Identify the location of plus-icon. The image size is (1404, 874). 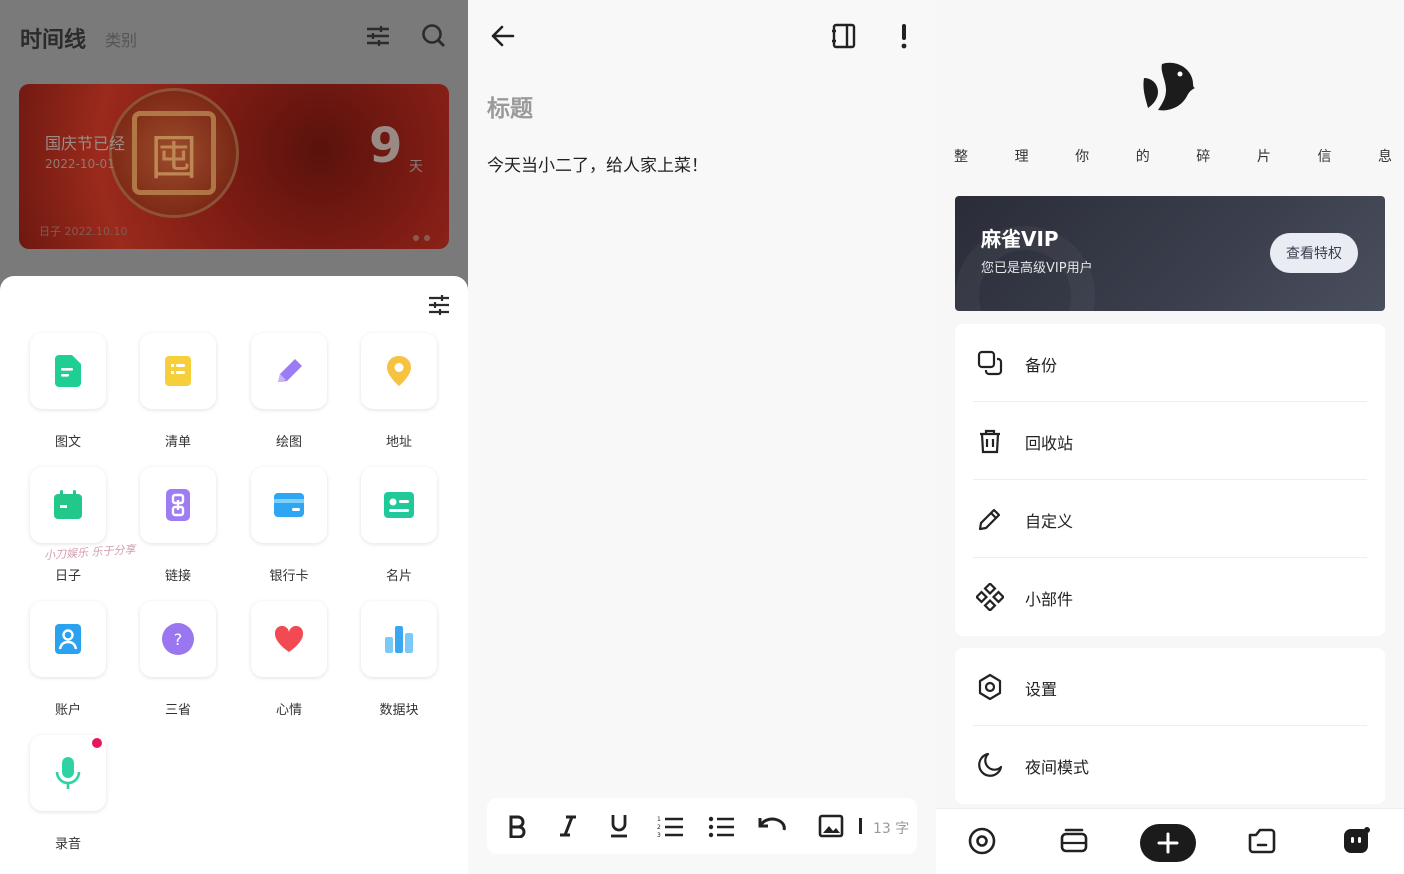
(1168, 843).